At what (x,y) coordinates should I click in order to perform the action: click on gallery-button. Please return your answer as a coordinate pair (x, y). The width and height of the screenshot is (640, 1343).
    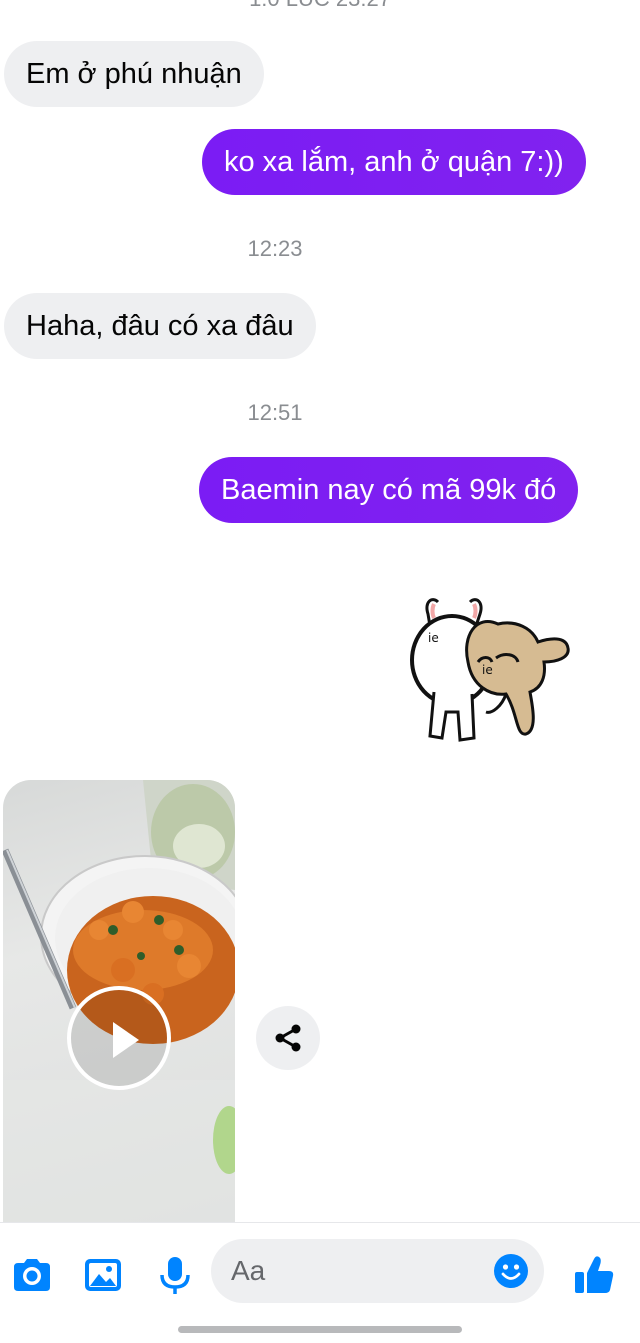
    Looking at the image, I should click on (103, 1275).